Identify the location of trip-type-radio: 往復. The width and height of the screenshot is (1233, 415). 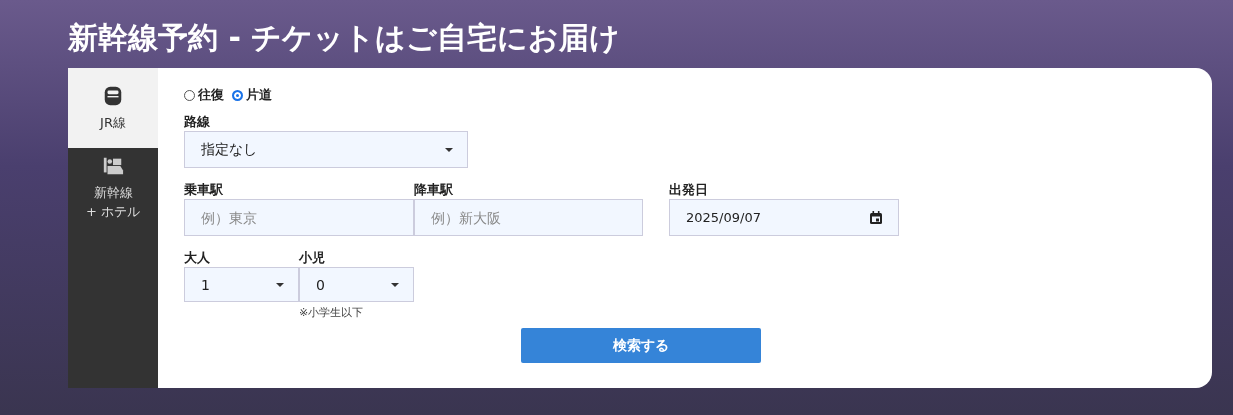
(204, 95).